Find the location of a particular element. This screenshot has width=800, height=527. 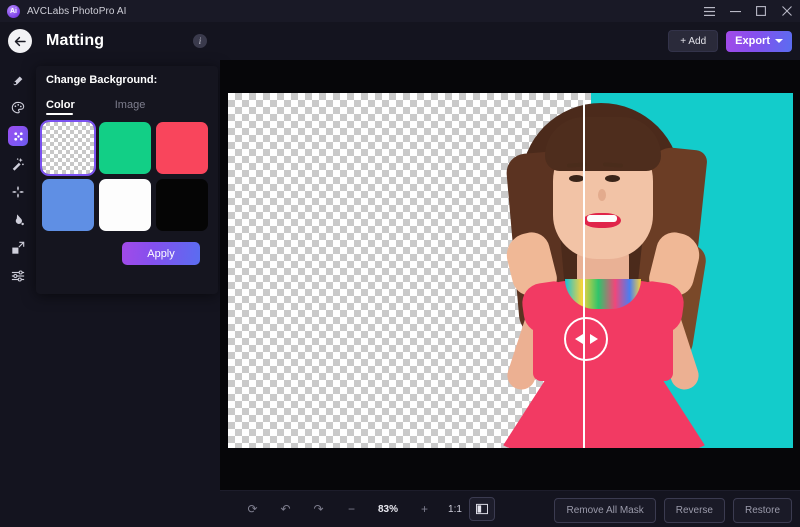

swatch-blue is located at coordinates (68, 205).